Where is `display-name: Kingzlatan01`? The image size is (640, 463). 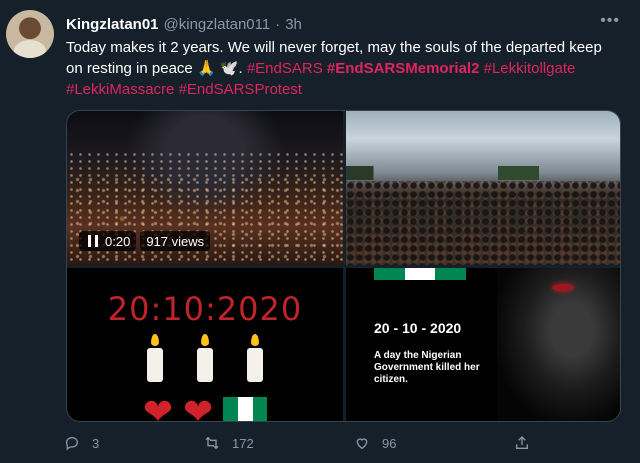 display-name: Kingzlatan01 is located at coordinates (112, 24).